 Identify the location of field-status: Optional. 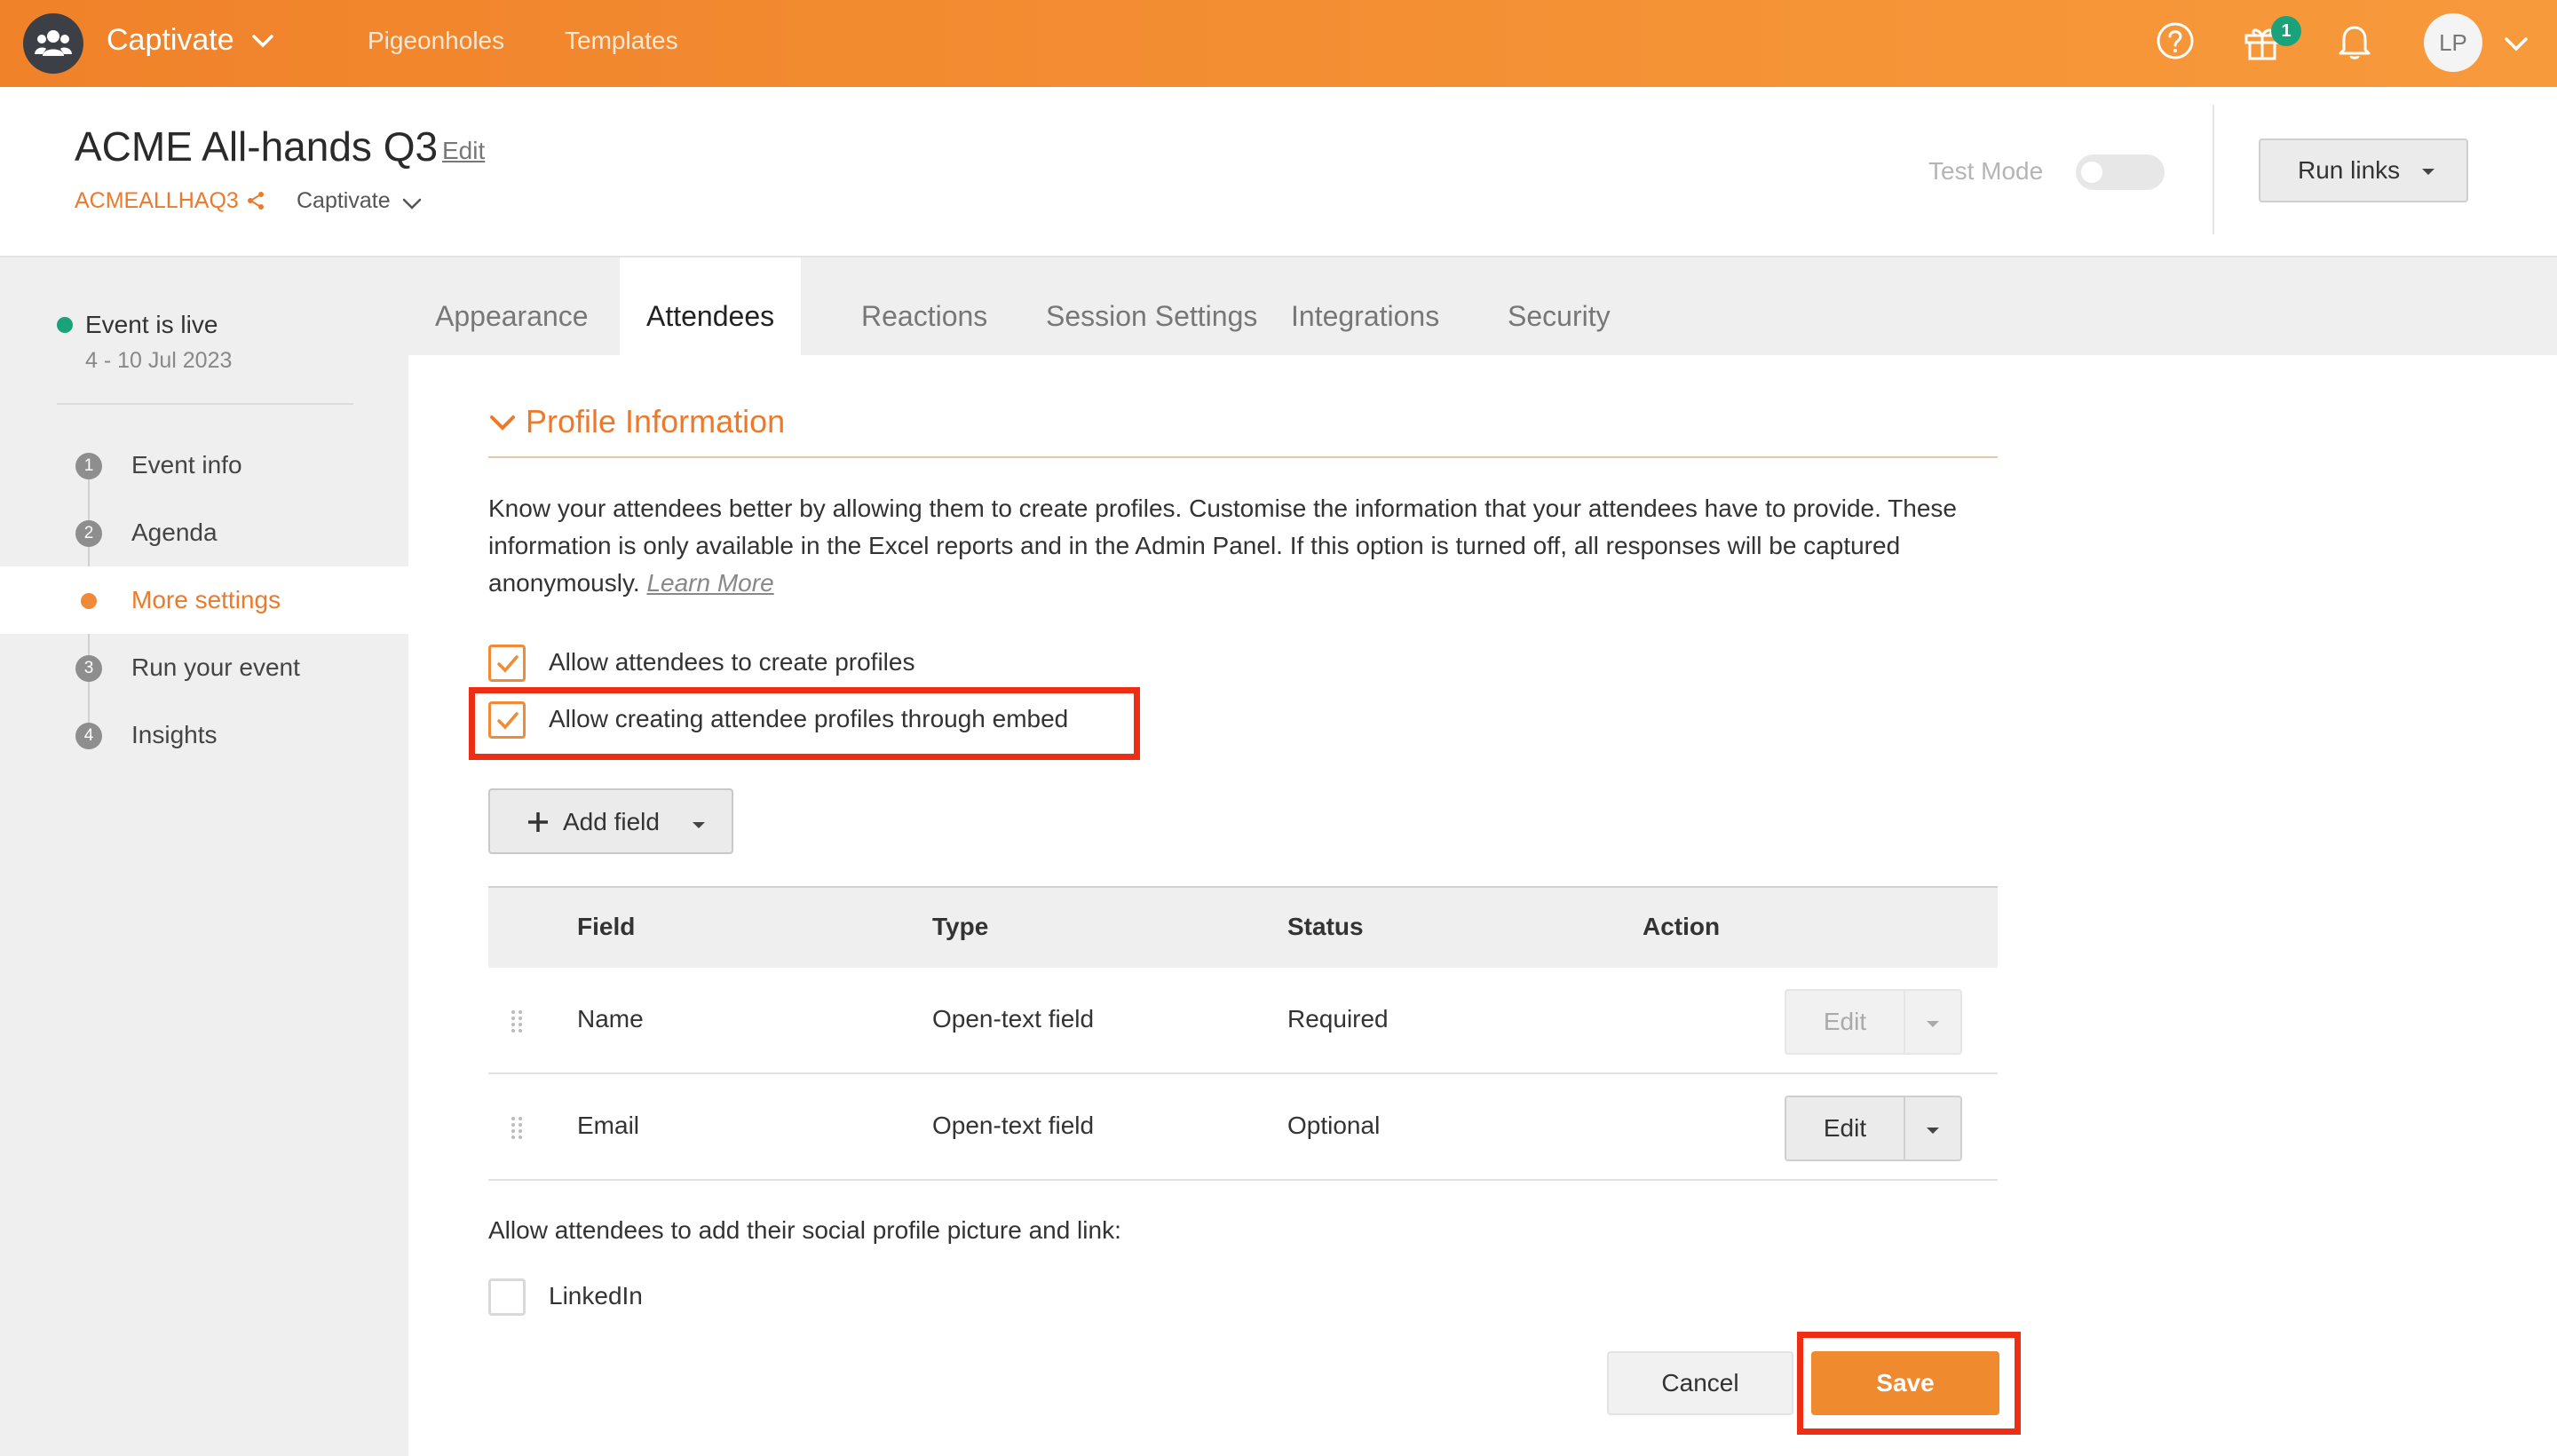
(1334, 1125).